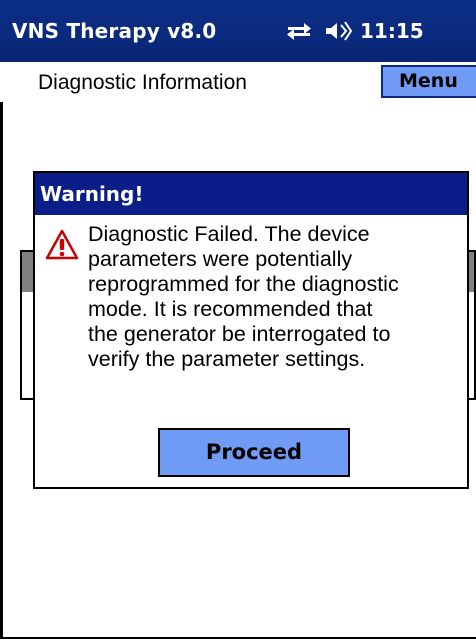 The image size is (476, 641). What do you see at coordinates (142, 82) in the screenshot?
I see `page-title: Diagnostic Information` at bounding box center [142, 82].